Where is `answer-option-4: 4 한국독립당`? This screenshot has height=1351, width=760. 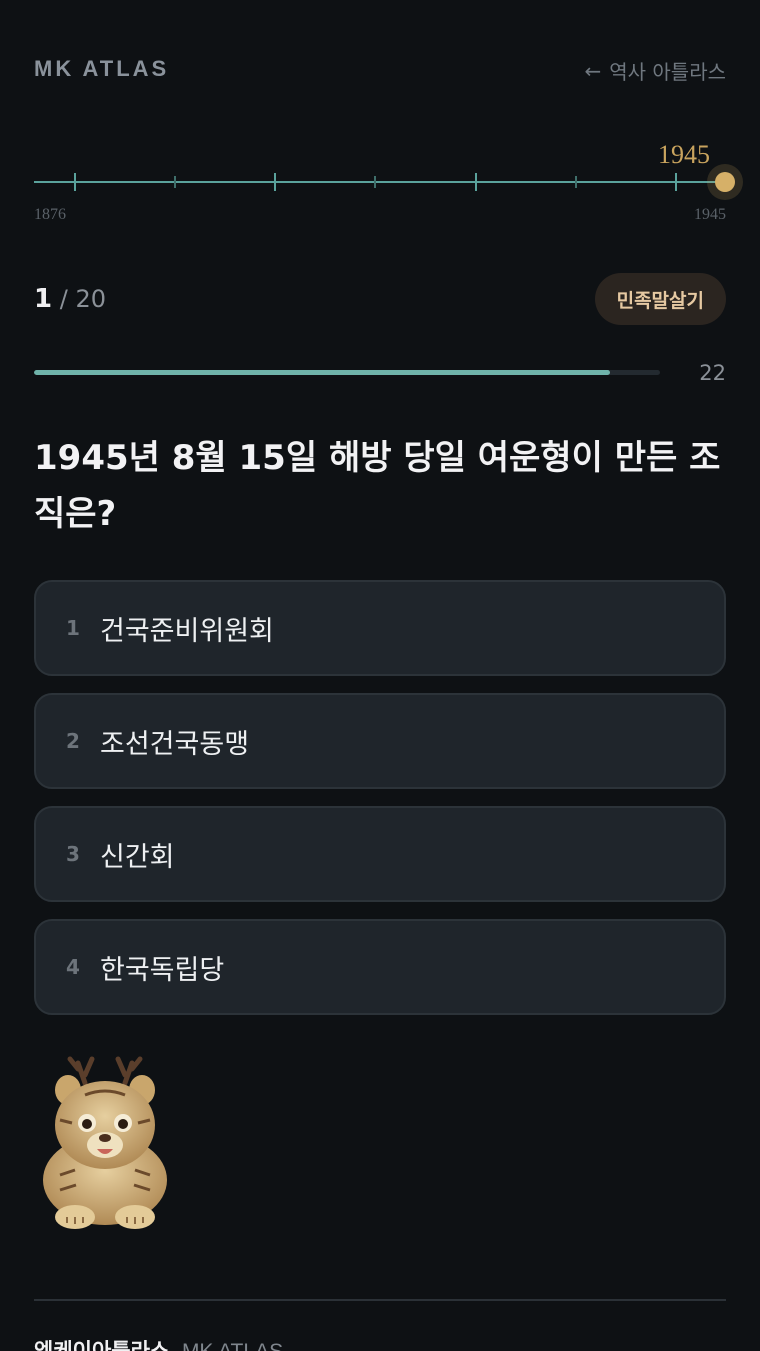 answer-option-4: 4 한국독립당 is located at coordinates (380, 967).